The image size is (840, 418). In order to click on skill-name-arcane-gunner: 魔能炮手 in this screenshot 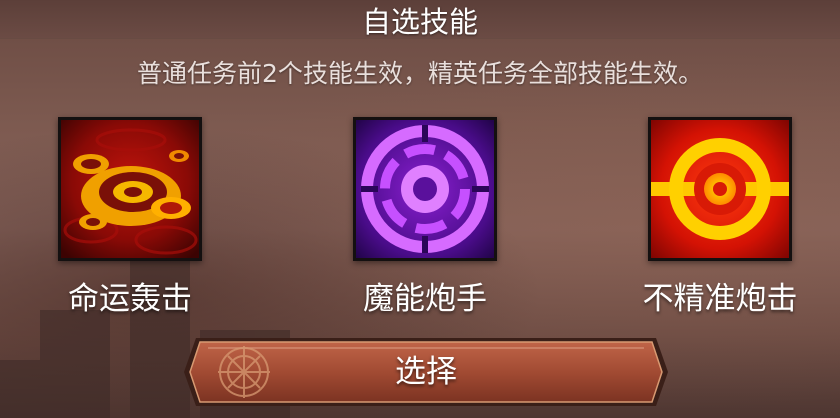, I will do `click(425, 299)`.